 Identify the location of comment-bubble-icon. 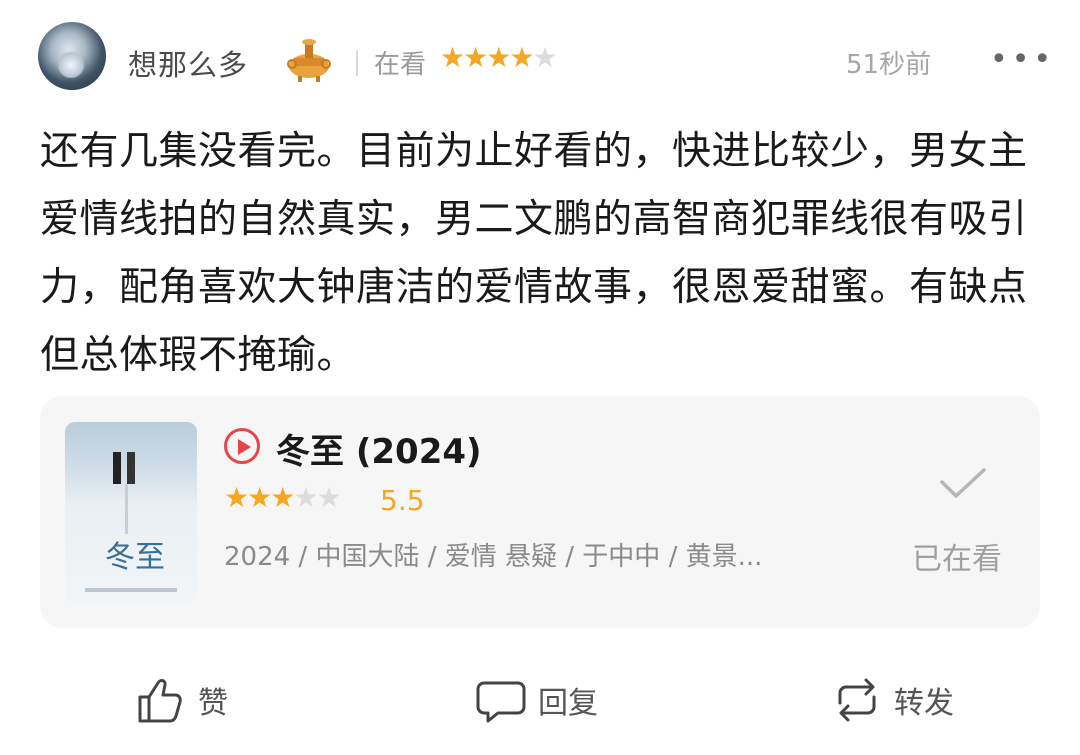
(501, 702).